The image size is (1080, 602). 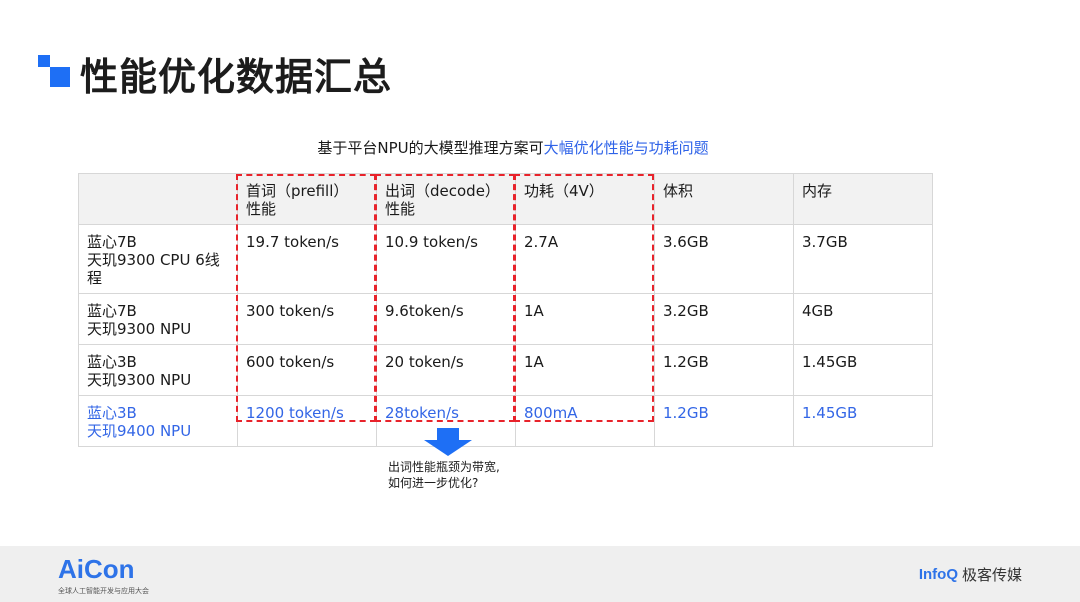 What do you see at coordinates (158, 199) in the screenshot?
I see `header-cell-empty` at bounding box center [158, 199].